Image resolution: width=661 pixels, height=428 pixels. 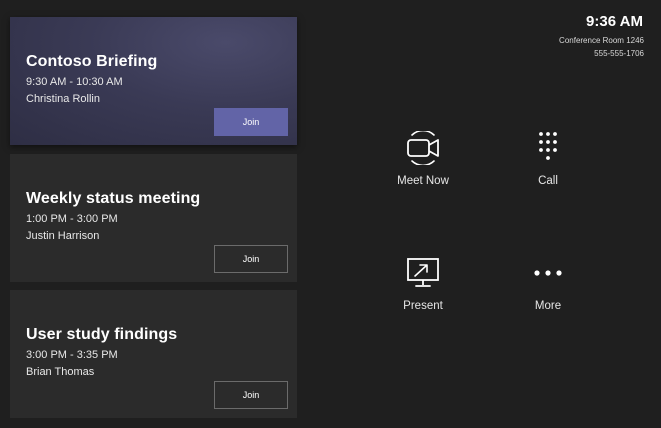 I want to click on meeting-title: User study findings, so click(x=102, y=334).